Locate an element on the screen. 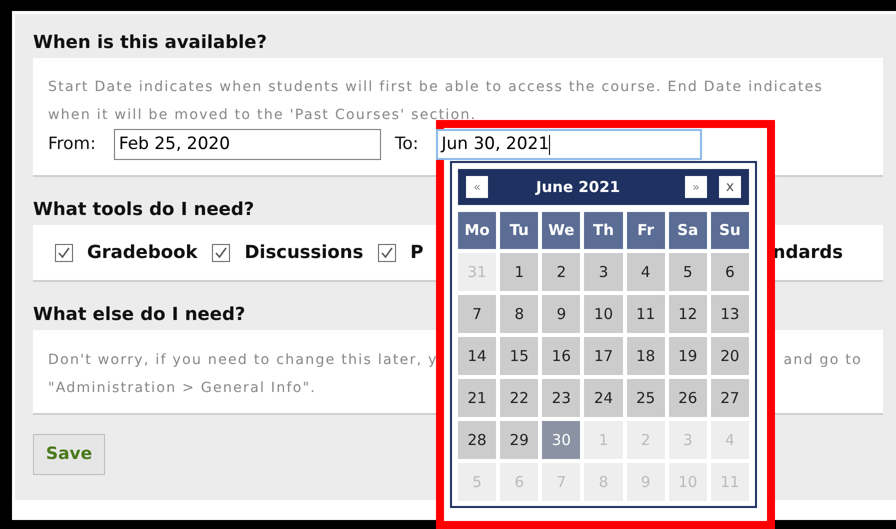 This screenshot has height=529, width=896. day-cell: 18 is located at coordinates (645, 356).